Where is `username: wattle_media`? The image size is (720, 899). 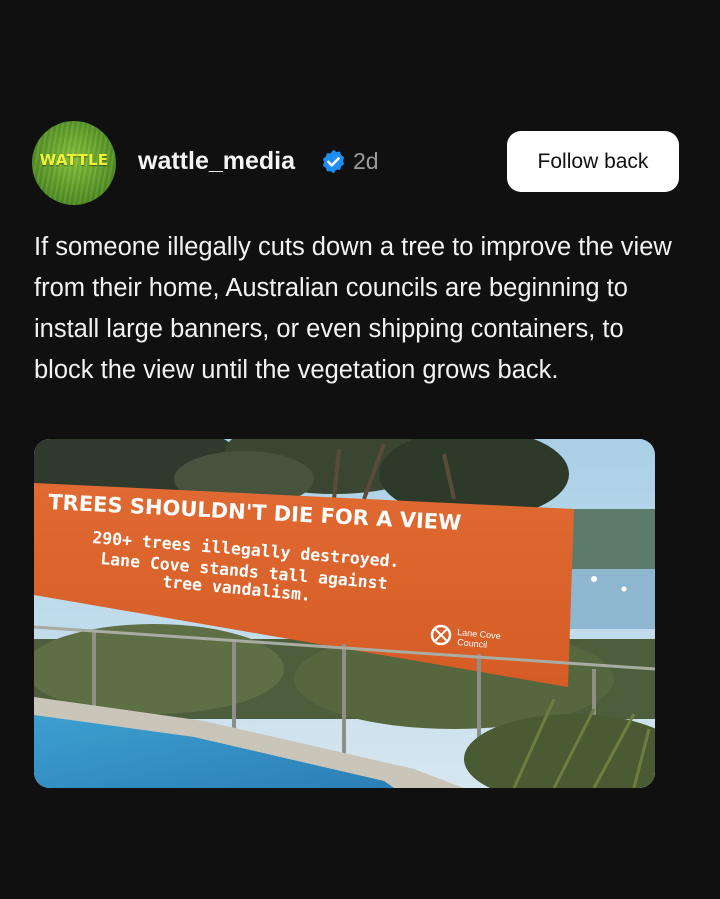 username: wattle_media is located at coordinates (216, 161).